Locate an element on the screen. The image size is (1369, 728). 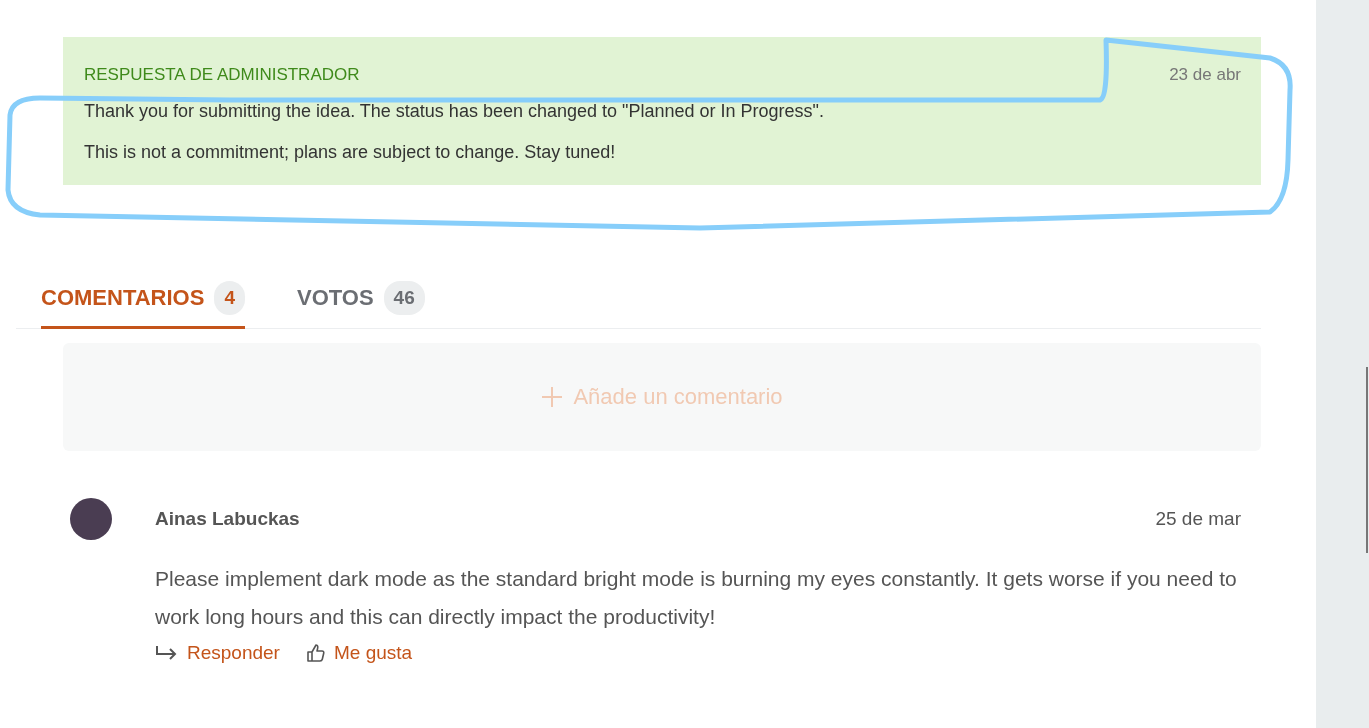
reply-link: Responder is located at coordinates (217, 653).